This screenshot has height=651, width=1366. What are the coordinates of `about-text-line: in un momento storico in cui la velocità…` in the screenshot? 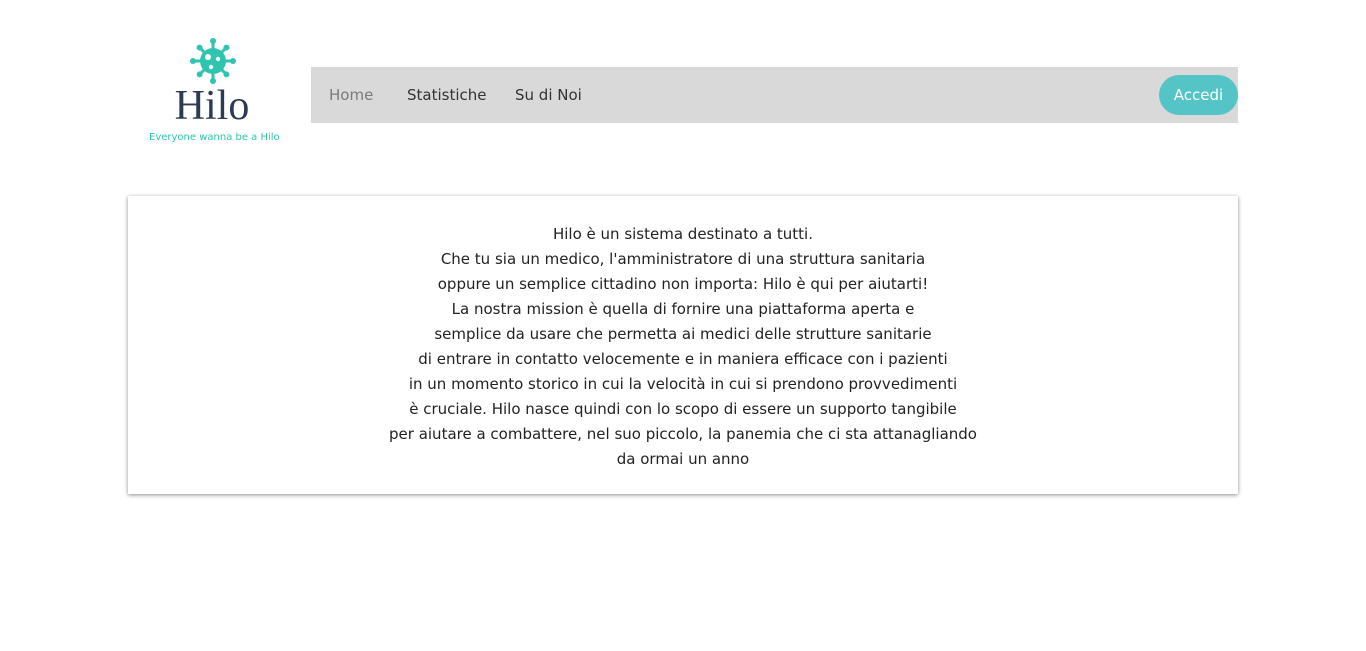 It's located at (683, 384).